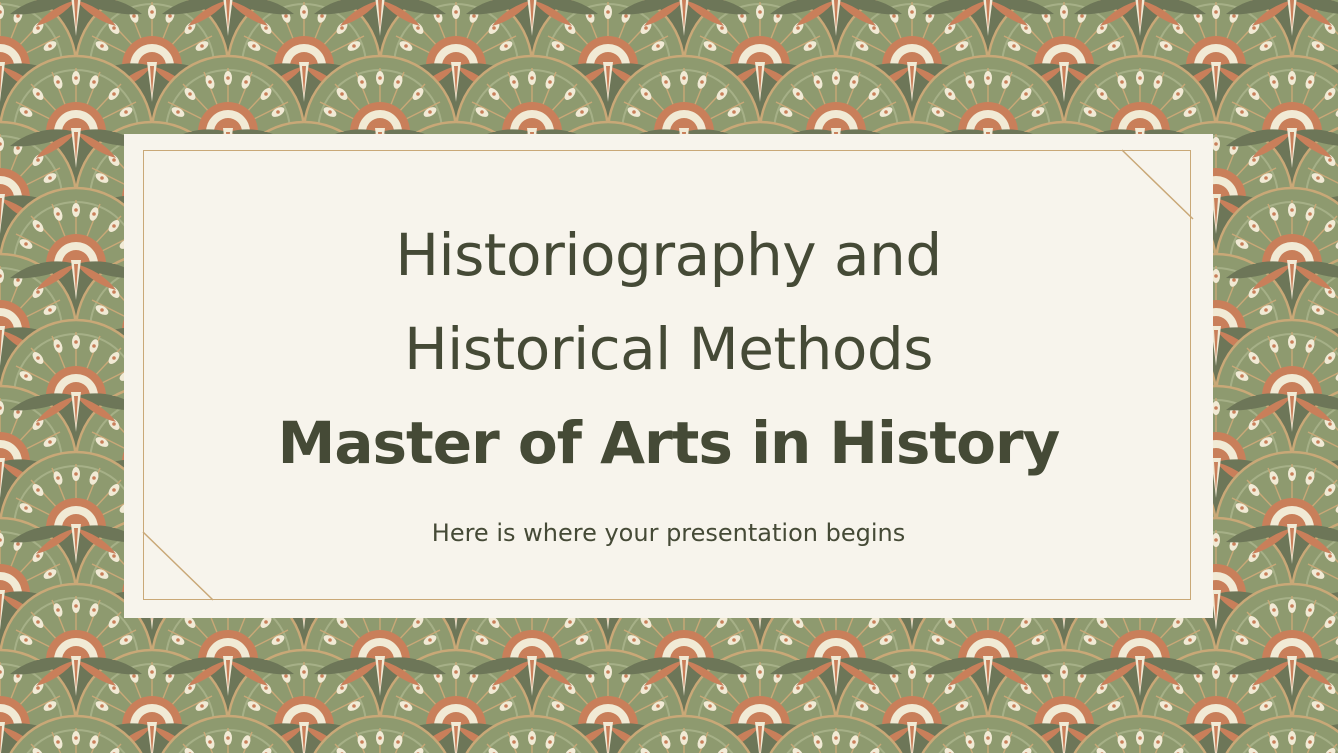  Describe the element at coordinates (669, 443) in the screenshot. I see `title-line-3: Master of Arts in History` at that location.